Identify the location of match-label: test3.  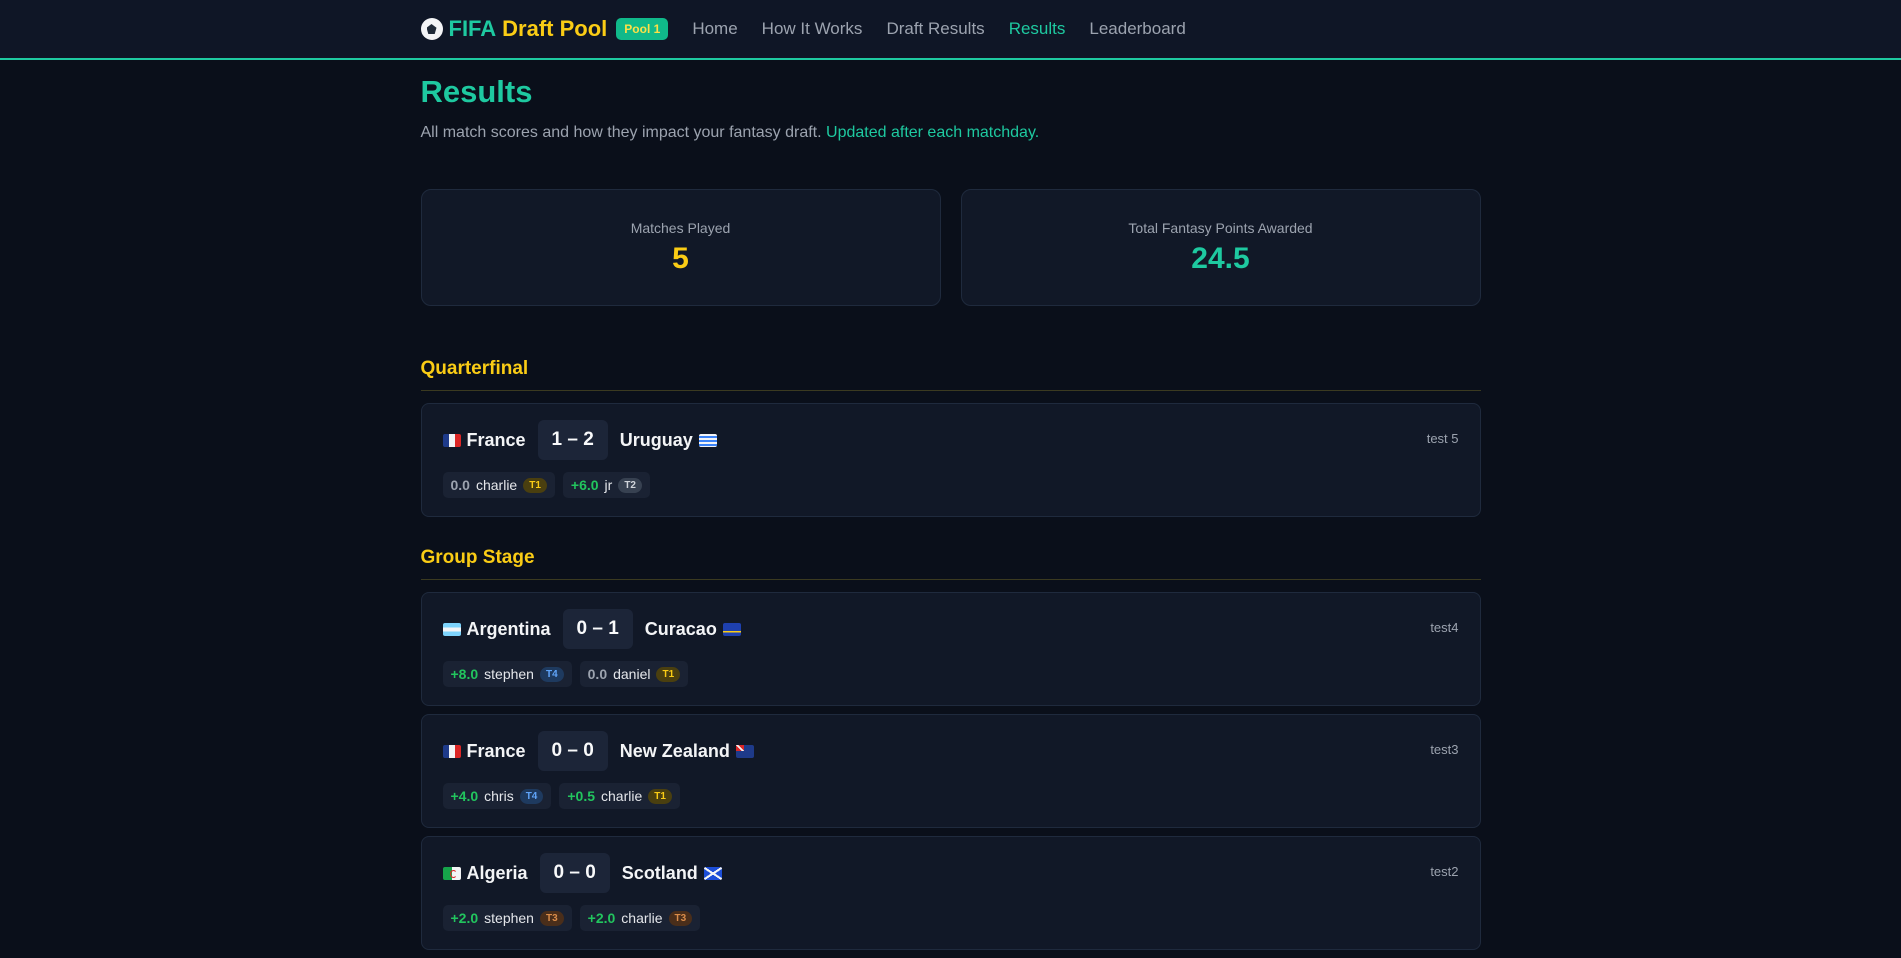
(1444, 749).